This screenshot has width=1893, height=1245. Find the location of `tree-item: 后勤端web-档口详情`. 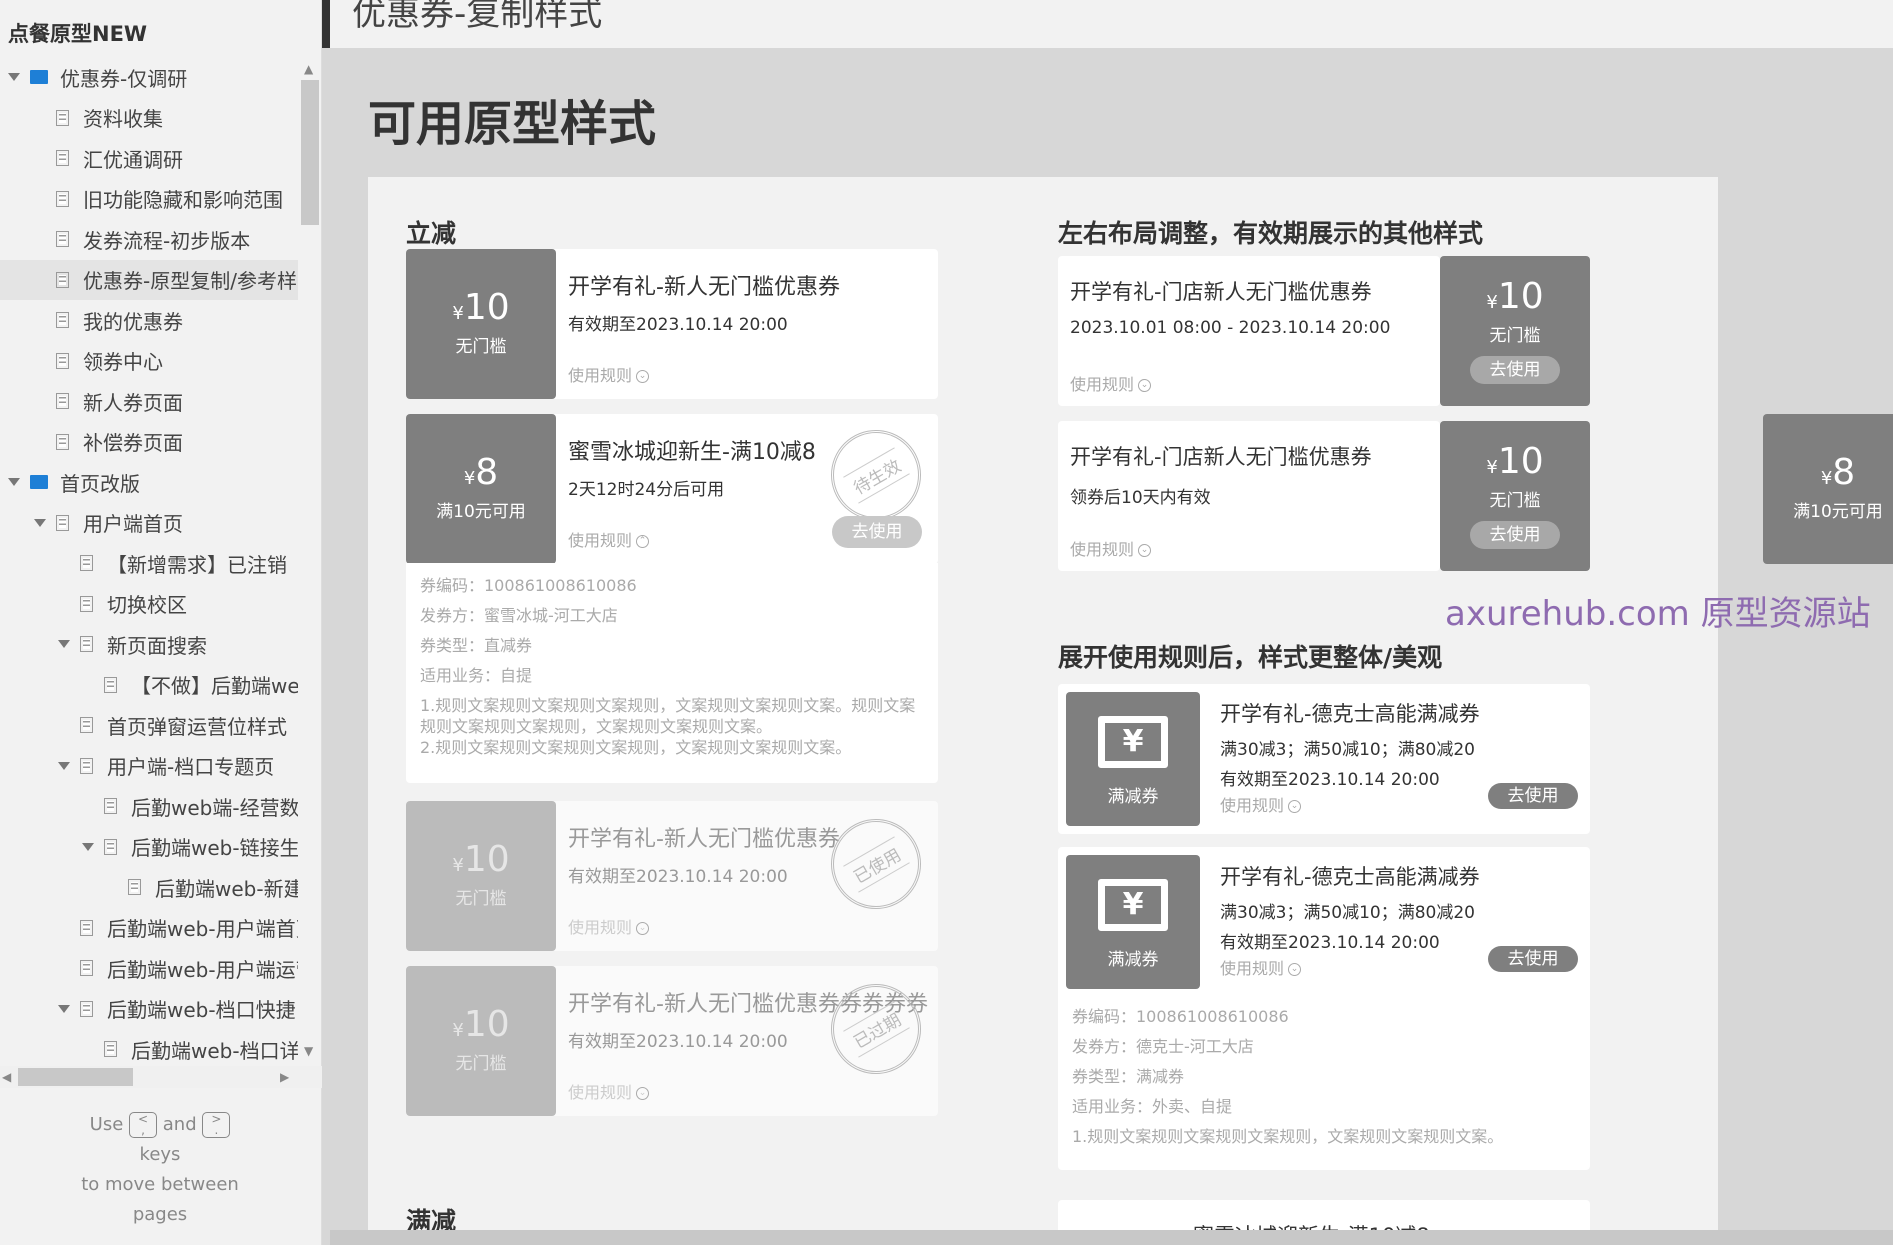

tree-item: 后勤端web-档口详情 is located at coordinates (149, 1049).